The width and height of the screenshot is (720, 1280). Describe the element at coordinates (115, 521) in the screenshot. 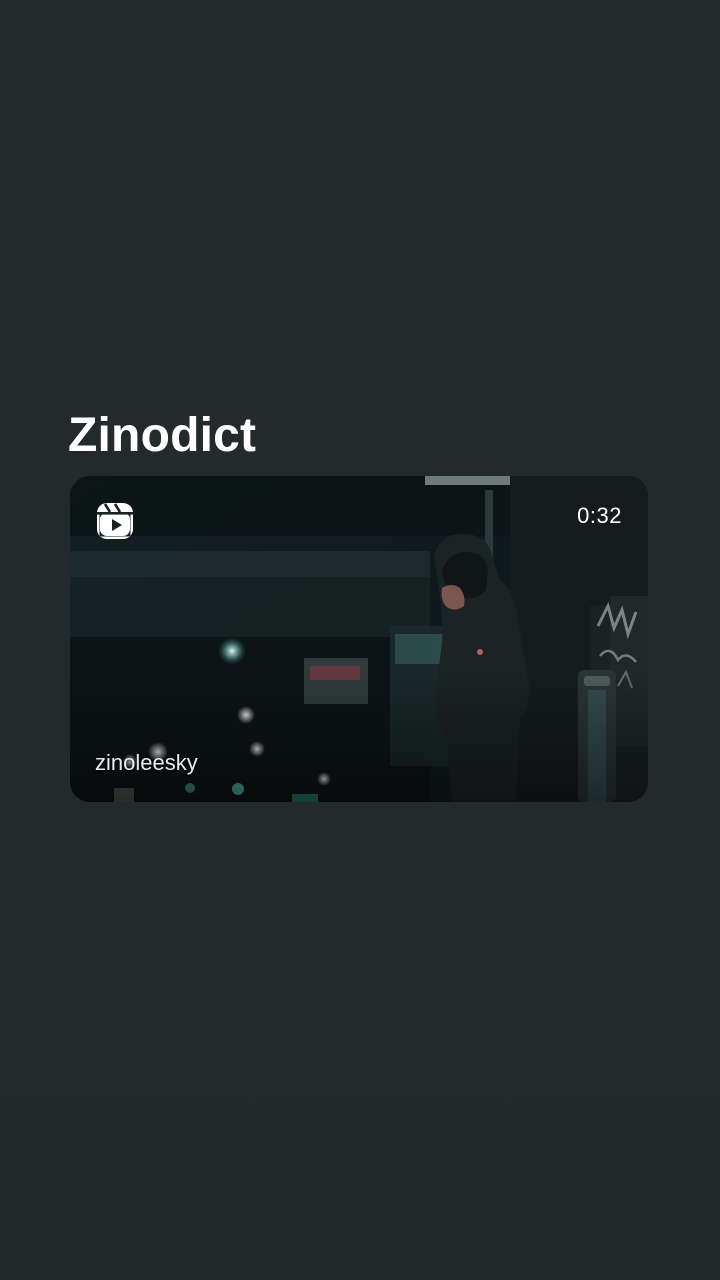

I see `reels-icon` at that location.